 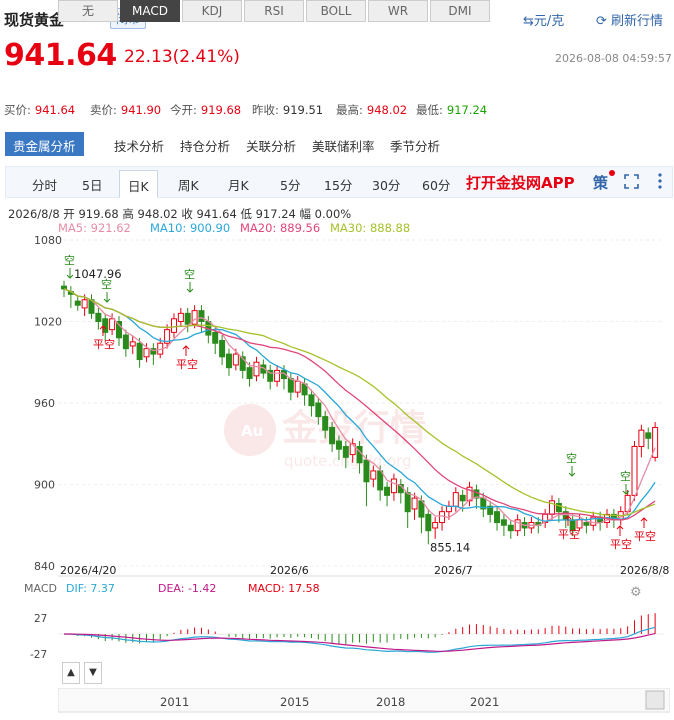 What do you see at coordinates (205, 145) in the screenshot?
I see `category-tab: 持仓分析` at bounding box center [205, 145].